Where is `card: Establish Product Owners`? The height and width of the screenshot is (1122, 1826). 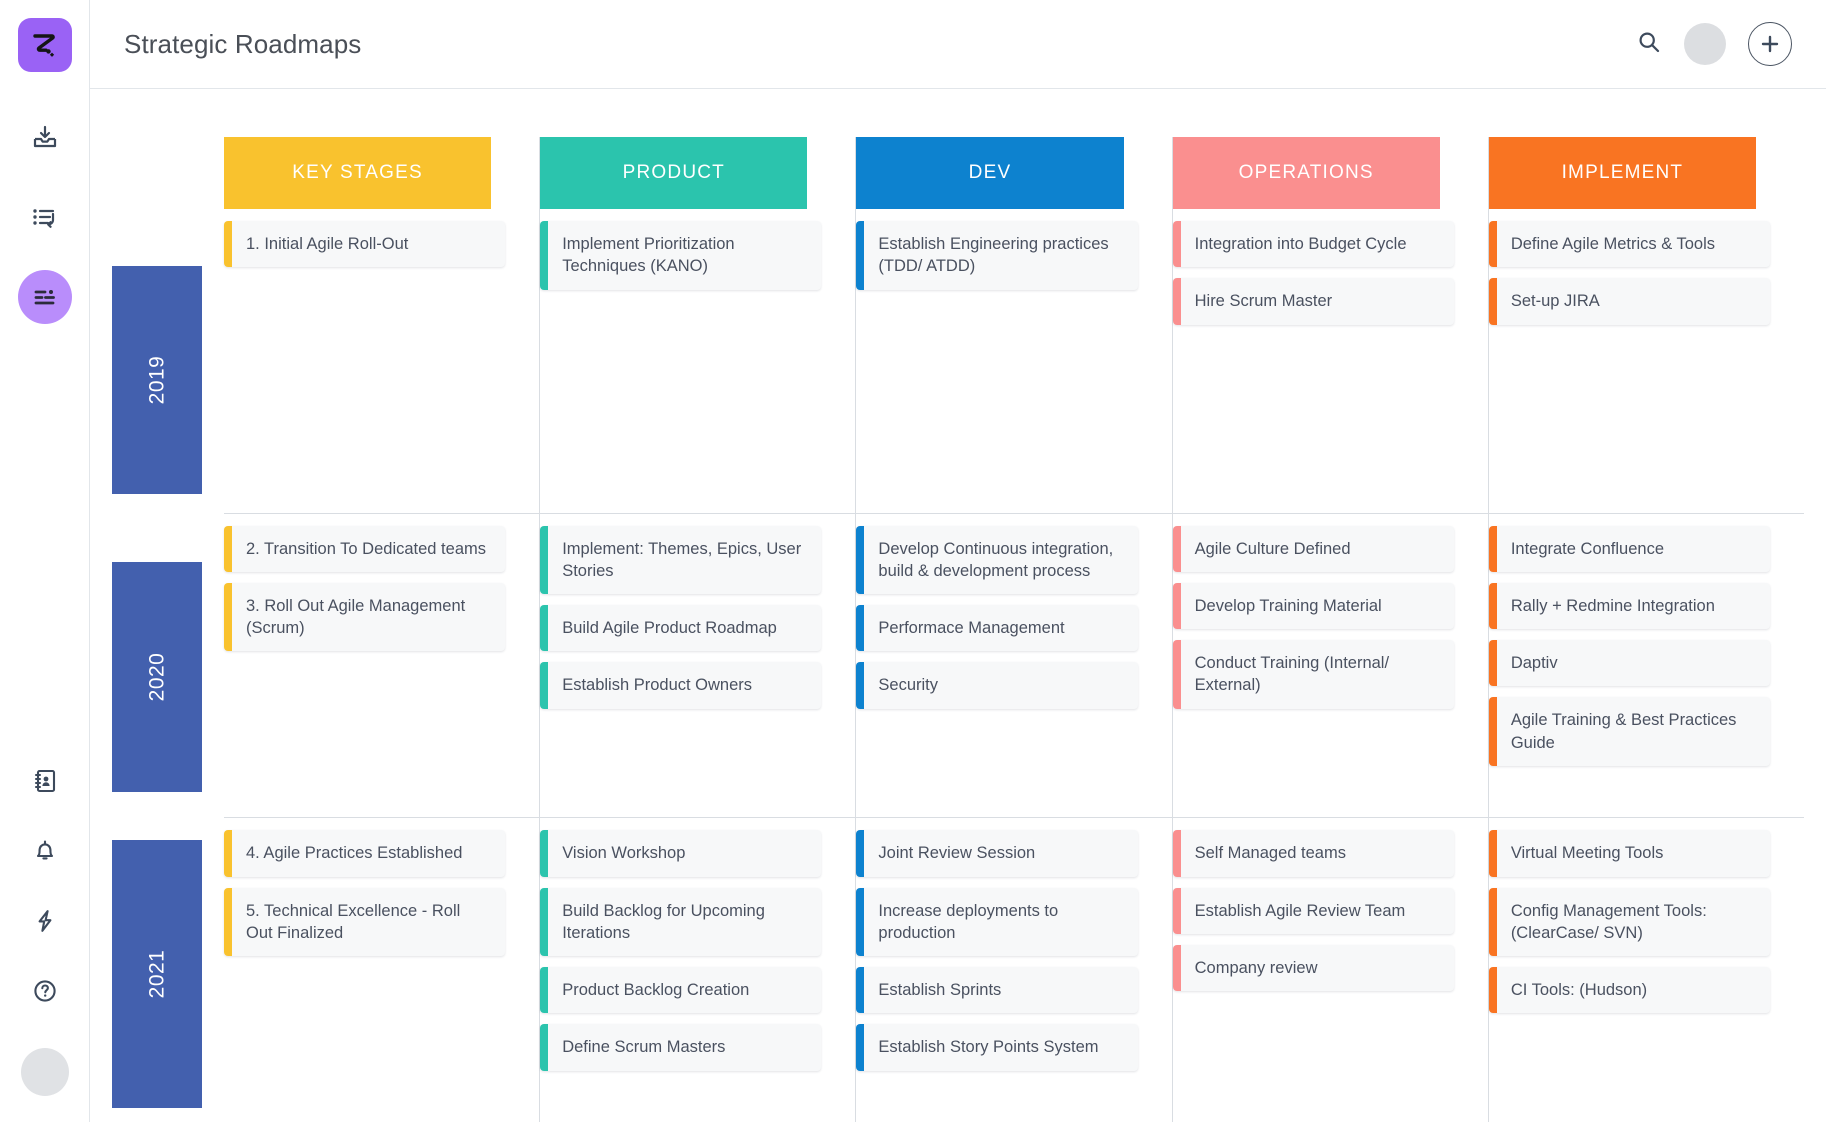
card: Establish Product Owners is located at coordinates (681, 686).